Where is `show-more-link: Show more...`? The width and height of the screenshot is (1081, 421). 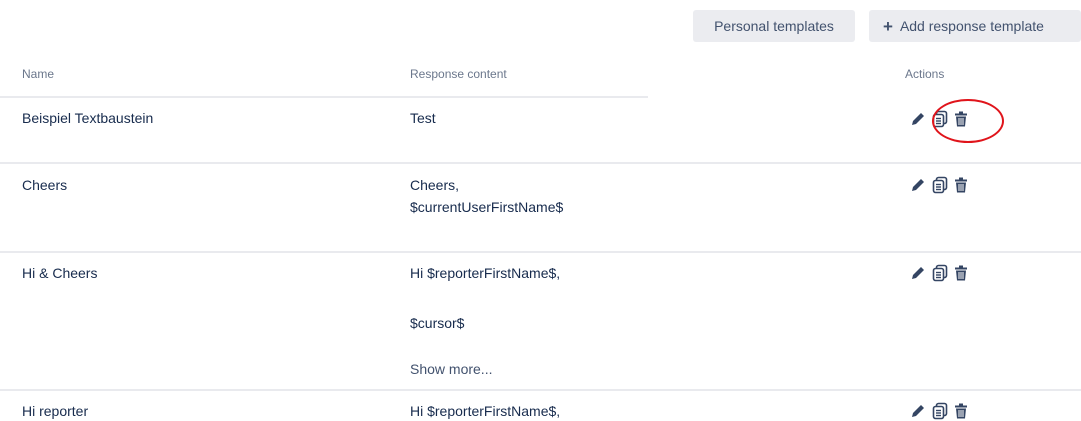 show-more-link: Show more... is located at coordinates (451, 369).